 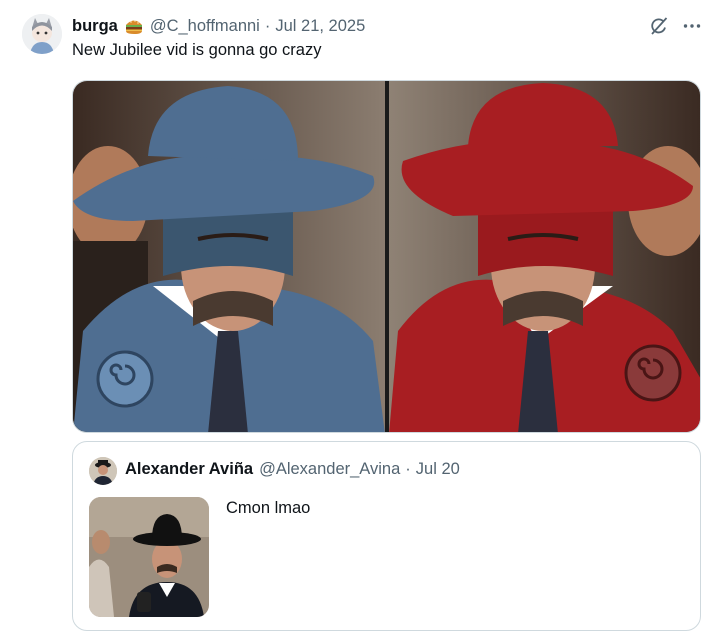 I want to click on quoted-tweet-date: Jul 20, so click(x=438, y=469).